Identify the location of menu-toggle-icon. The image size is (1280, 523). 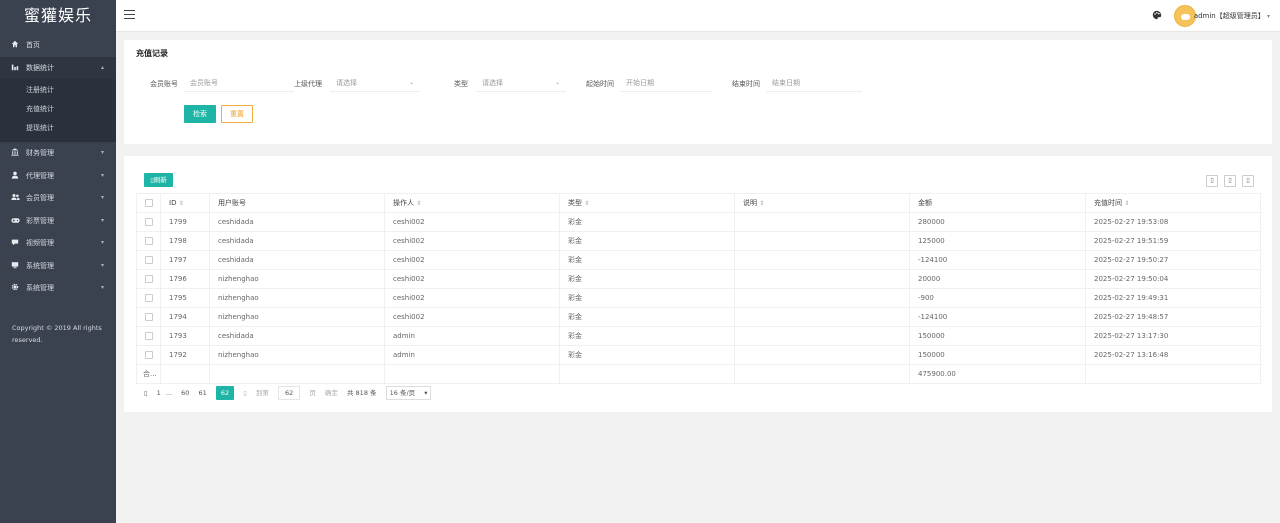
(129, 15).